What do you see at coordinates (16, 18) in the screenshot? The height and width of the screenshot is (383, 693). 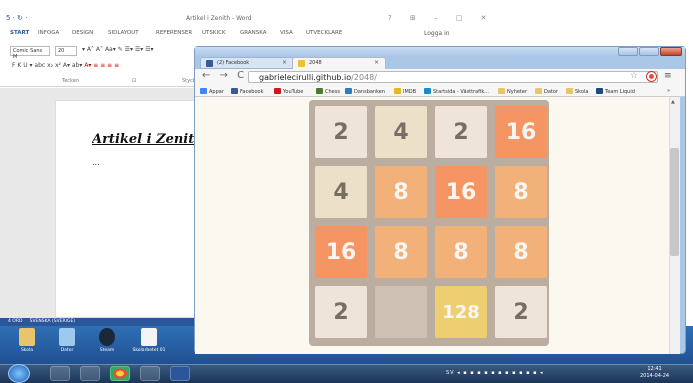 I see `quick-access-toolbar: 5 · ↻ ·` at bounding box center [16, 18].